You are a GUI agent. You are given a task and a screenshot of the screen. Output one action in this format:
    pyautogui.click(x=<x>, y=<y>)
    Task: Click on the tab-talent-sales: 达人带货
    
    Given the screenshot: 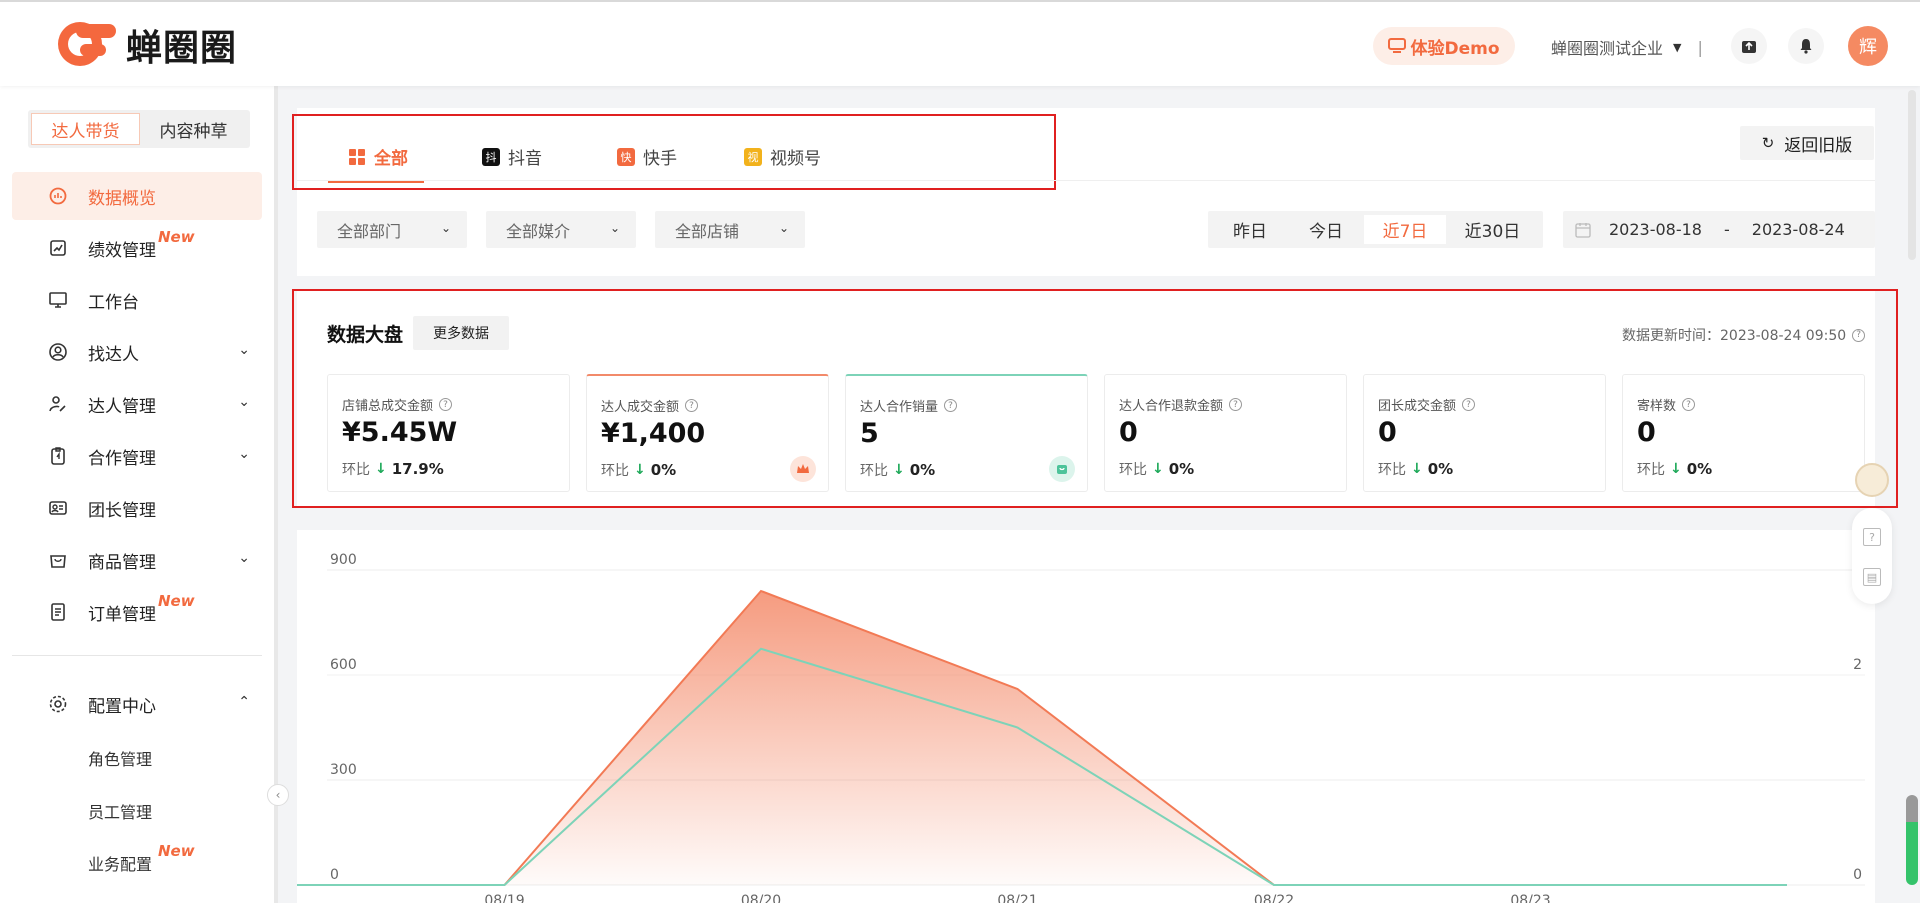 What is the action you would take?
    pyautogui.click(x=85, y=129)
    